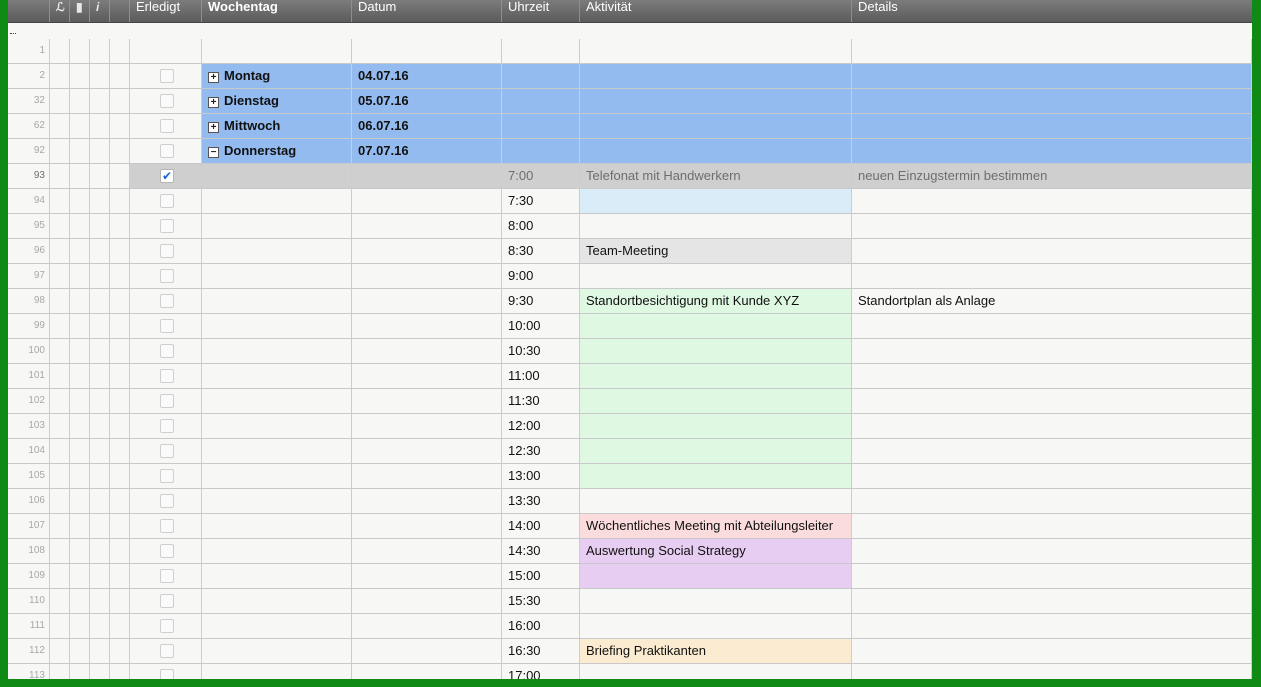 This screenshot has width=1261, height=687. I want to click on table-row: 97 9:00, so click(630, 276).